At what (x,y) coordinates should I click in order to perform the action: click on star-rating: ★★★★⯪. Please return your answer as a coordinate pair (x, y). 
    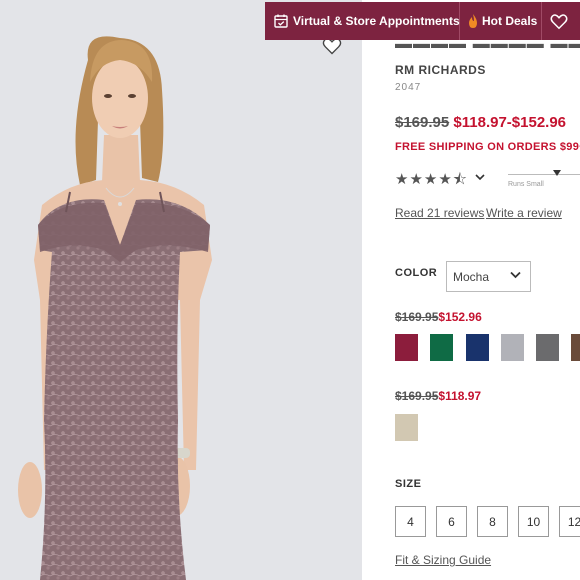
    Looking at the image, I should click on (431, 181).